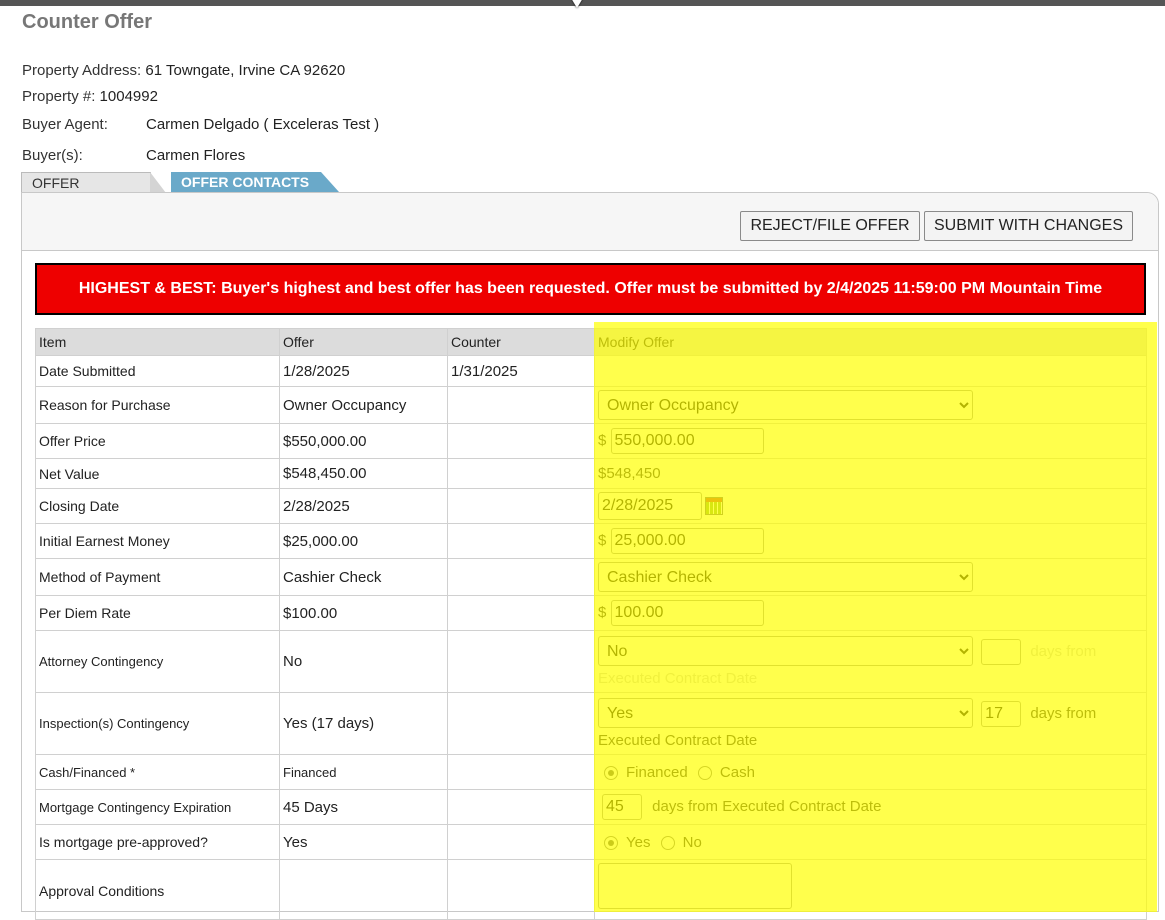 The height and width of the screenshot is (920, 1165). What do you see at coordinates (590, 222) in the screenshot?
I see `panel-toolbar: REJECT/FILE OFFER SUBMIT WITH CHANGES` at bounding box center [590, 222].